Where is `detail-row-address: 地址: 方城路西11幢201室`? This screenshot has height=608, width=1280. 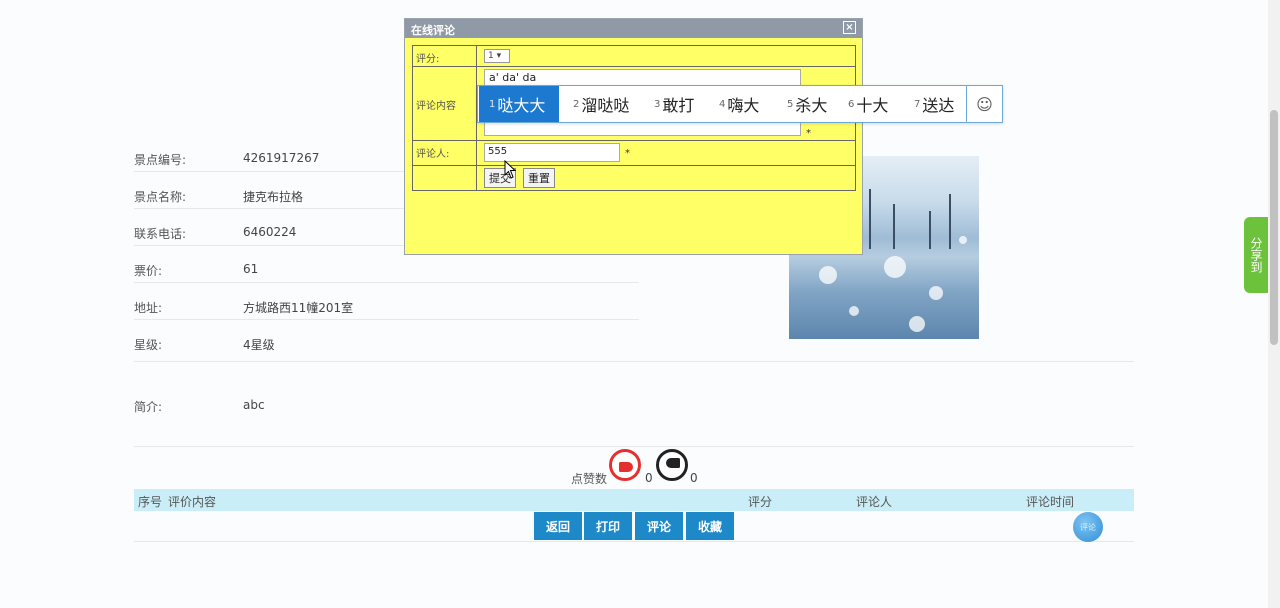
detail-row-address: 地址: 方城路西11幢201室 is located at coordinates (386, 317).